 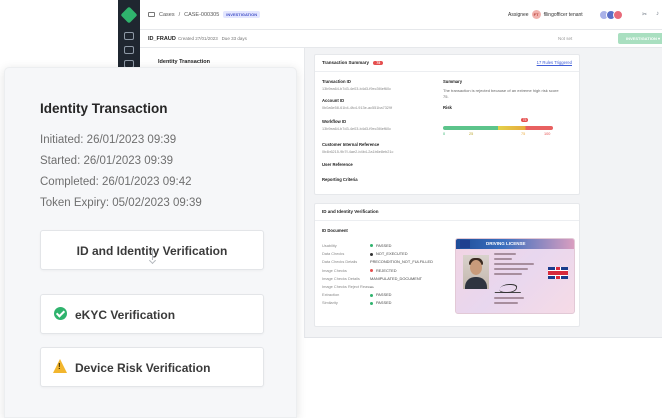 I want to click on case-meta: Created 27/01/2023 Due 33 days, so click(x=212, y=38).